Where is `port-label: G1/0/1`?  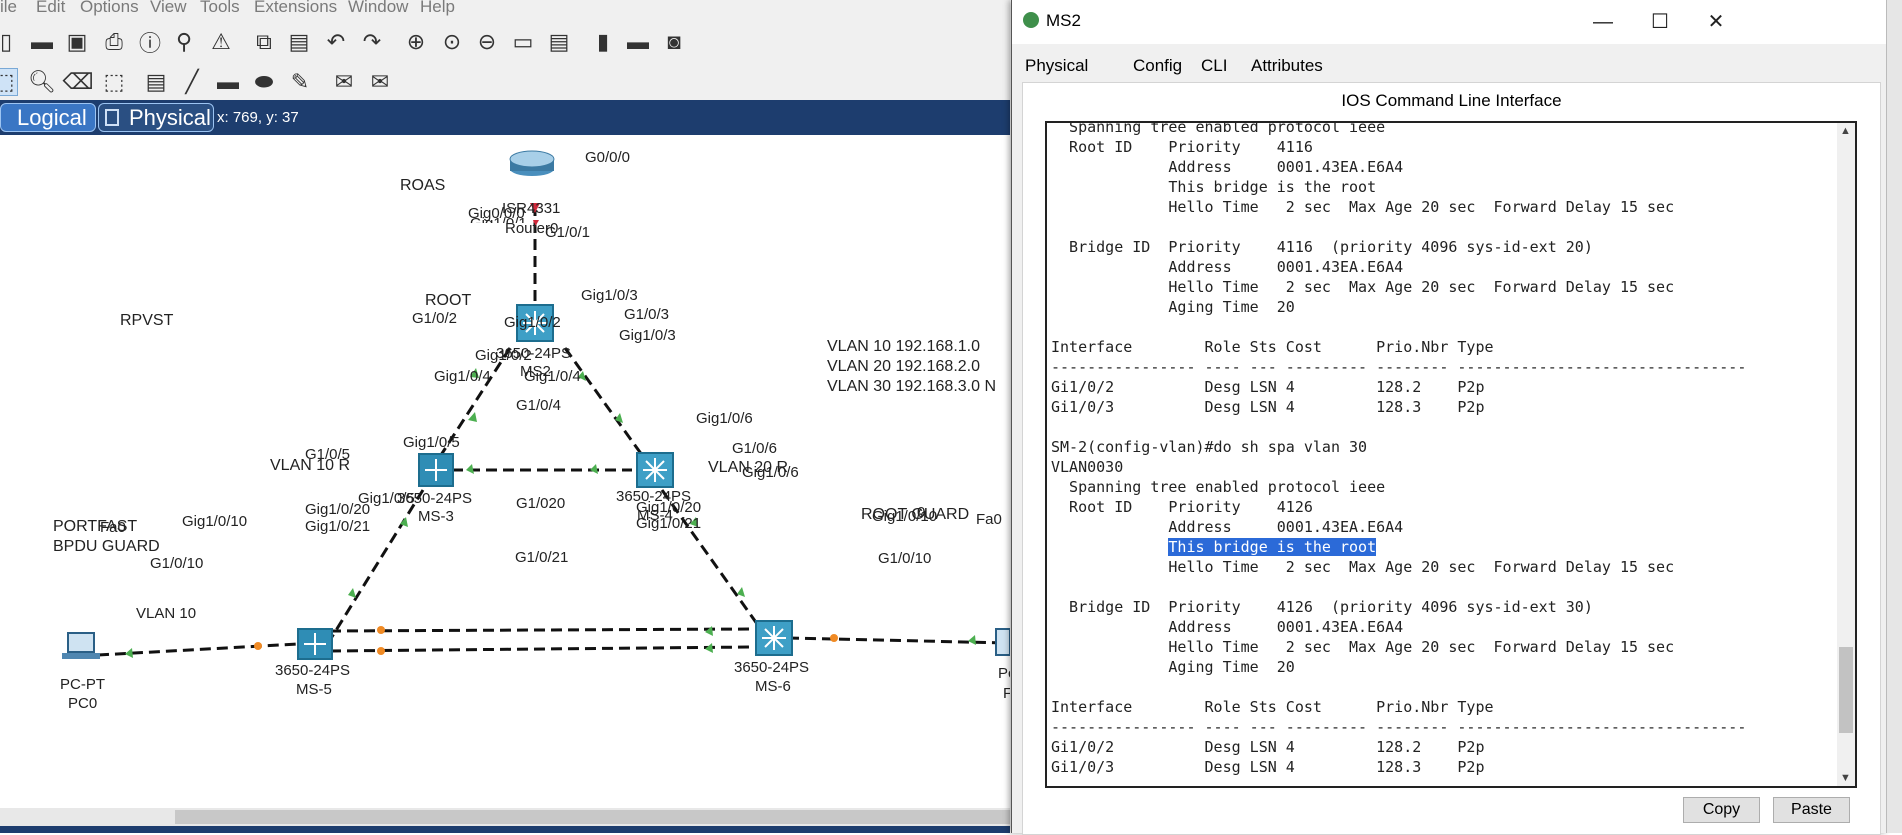
port-label: G1/0/1 is located at coordinates (568, 232).